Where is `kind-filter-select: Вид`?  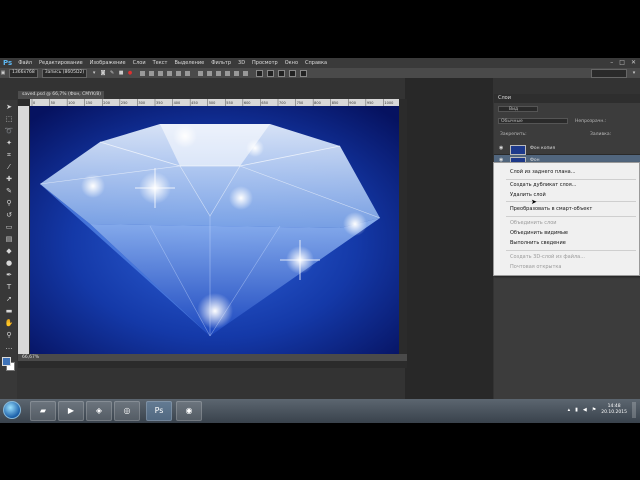
kind-filter-select: Вид is located at coordinates (518, 109).